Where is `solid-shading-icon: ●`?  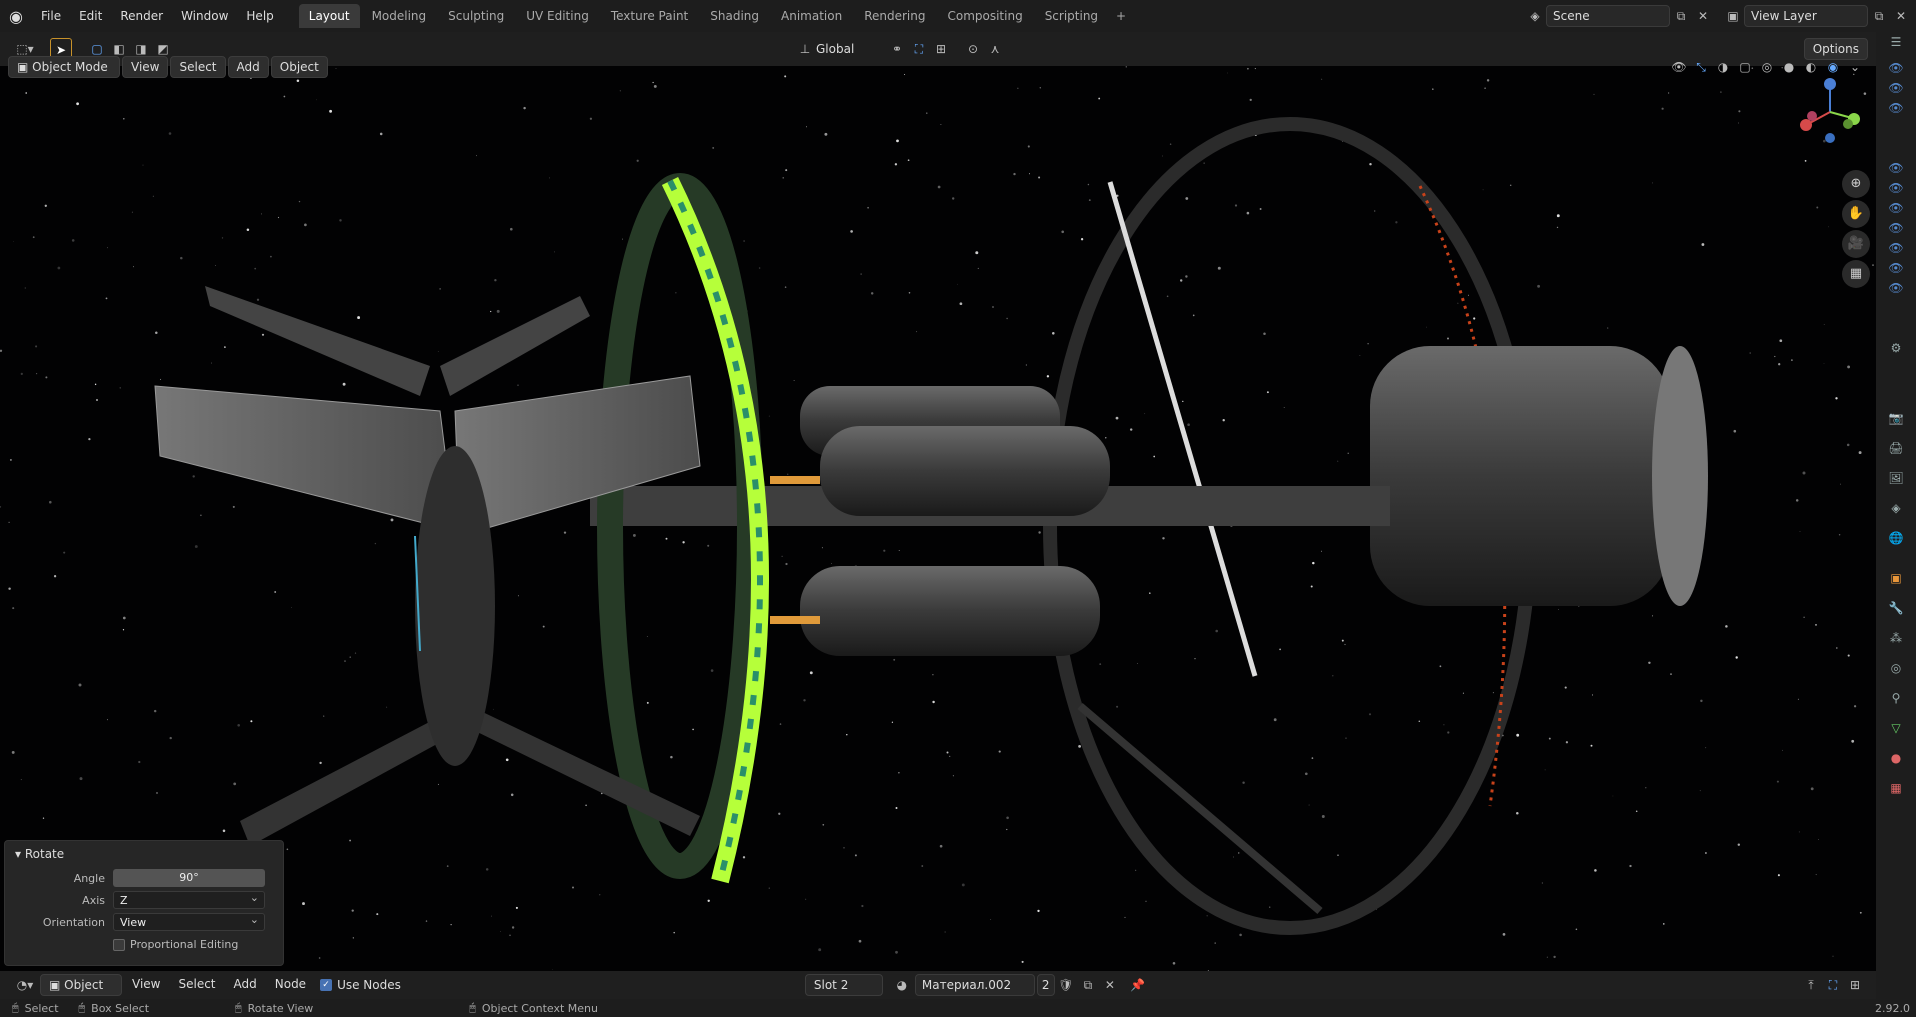
solid-shading-icon: ● is located at coordinates (1789, 67).